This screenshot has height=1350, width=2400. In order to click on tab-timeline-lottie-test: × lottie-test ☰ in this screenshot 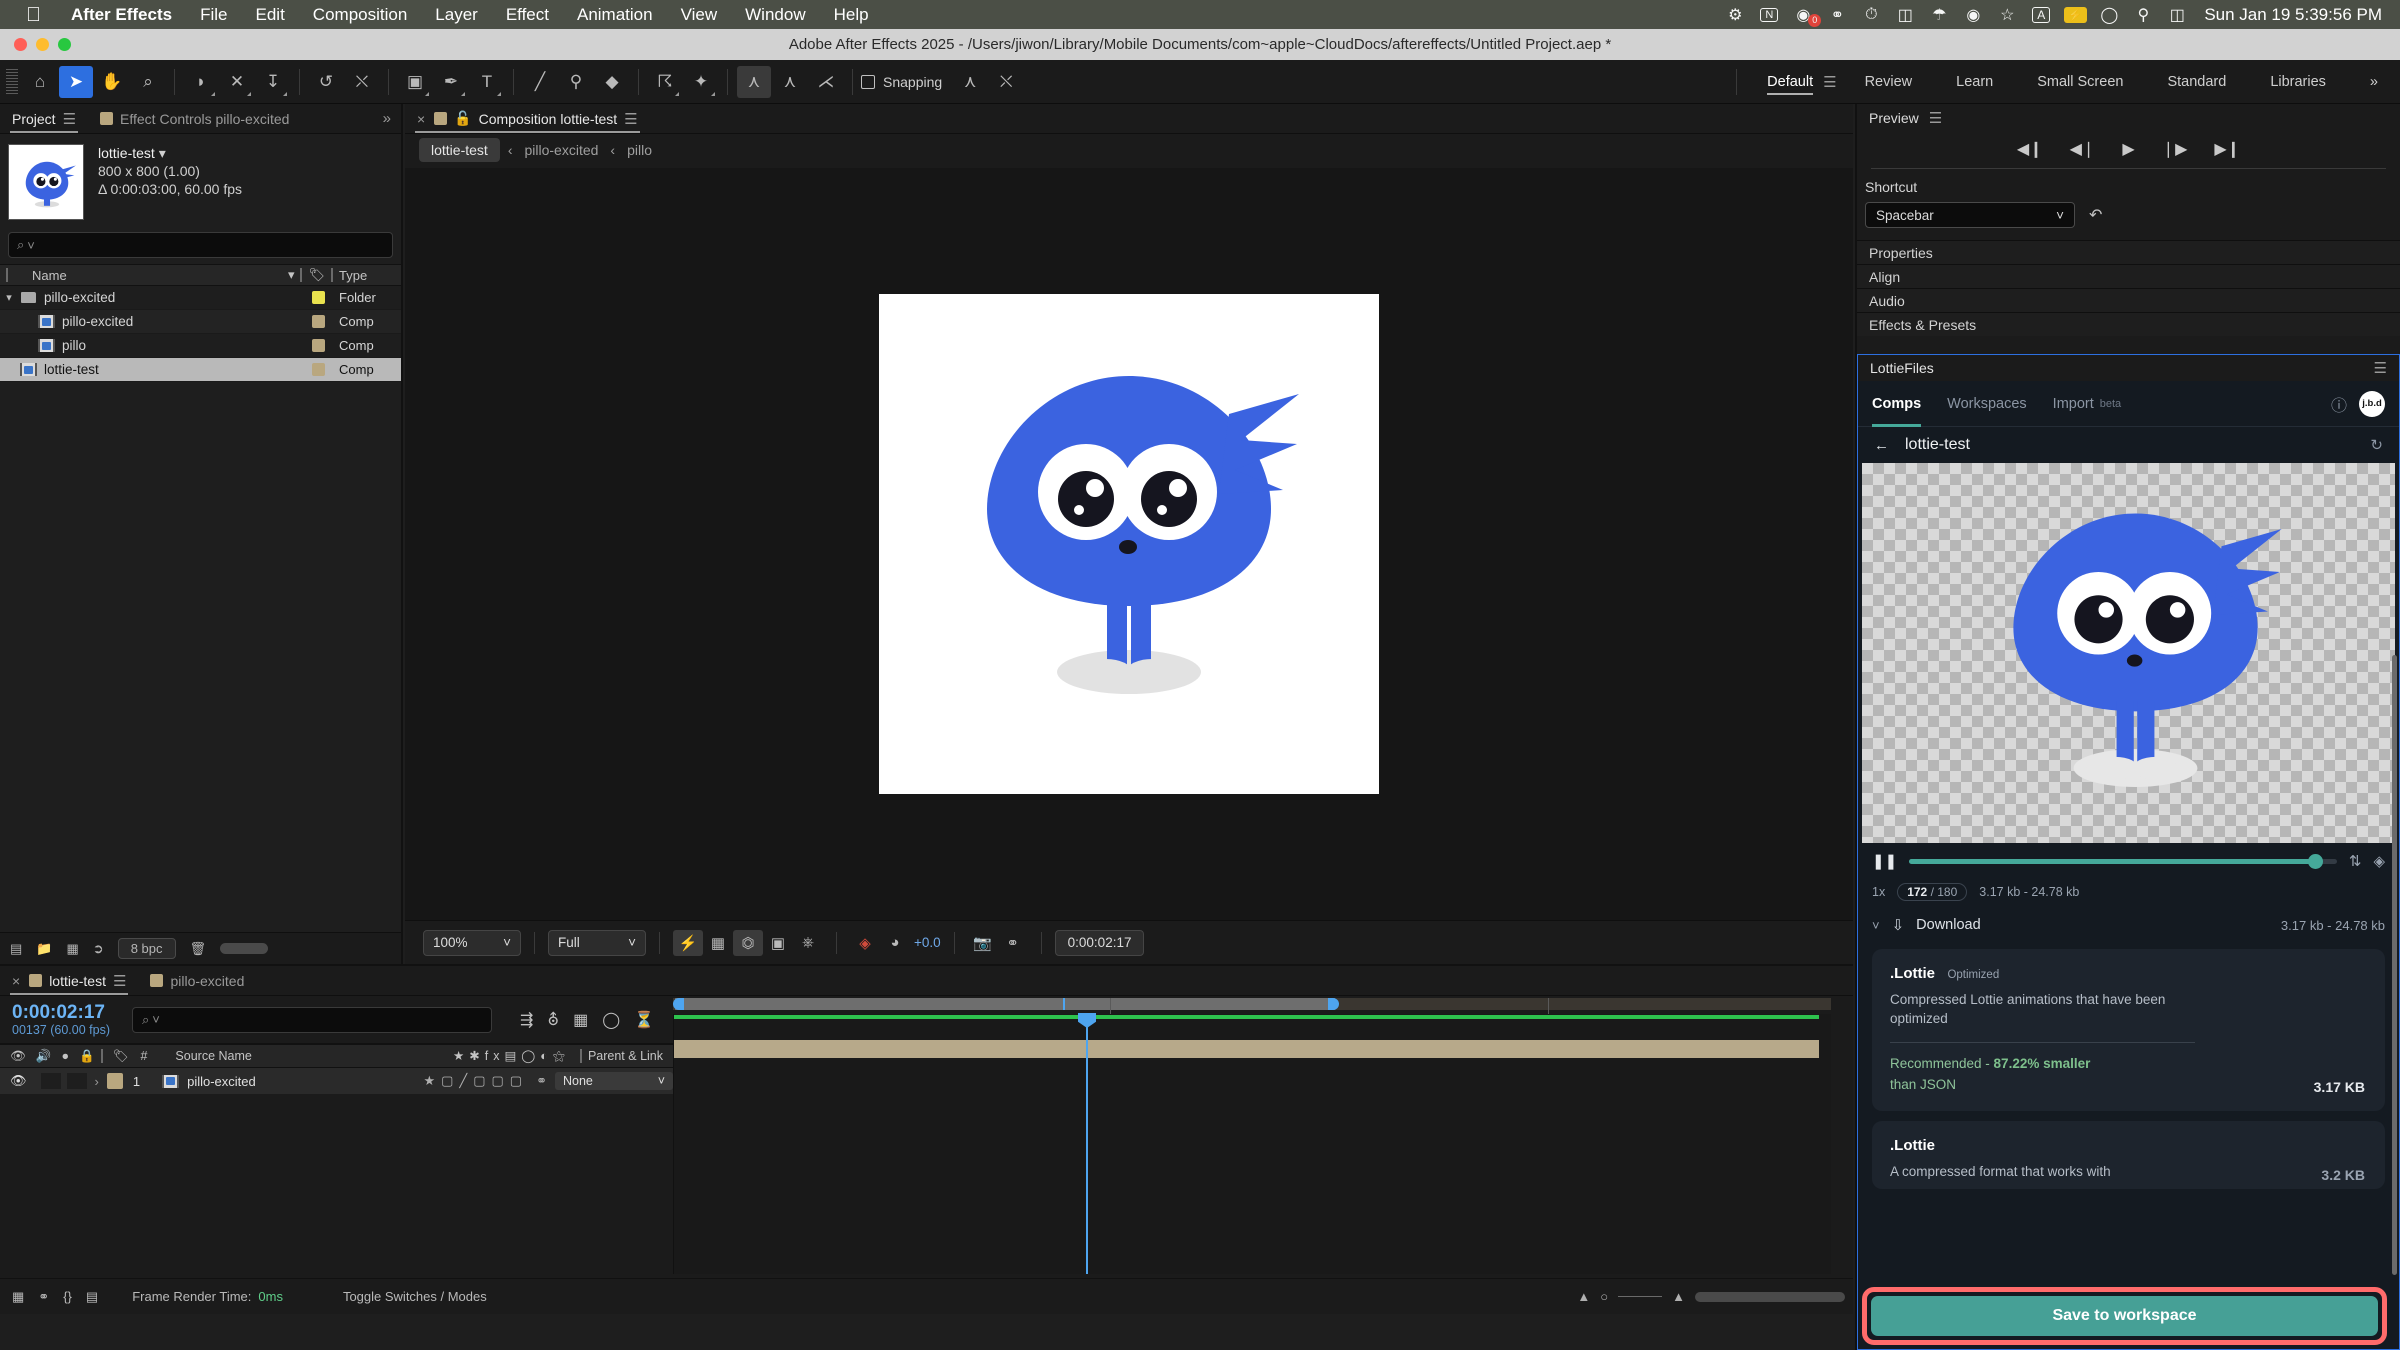, I will do `click(69, 981)`.